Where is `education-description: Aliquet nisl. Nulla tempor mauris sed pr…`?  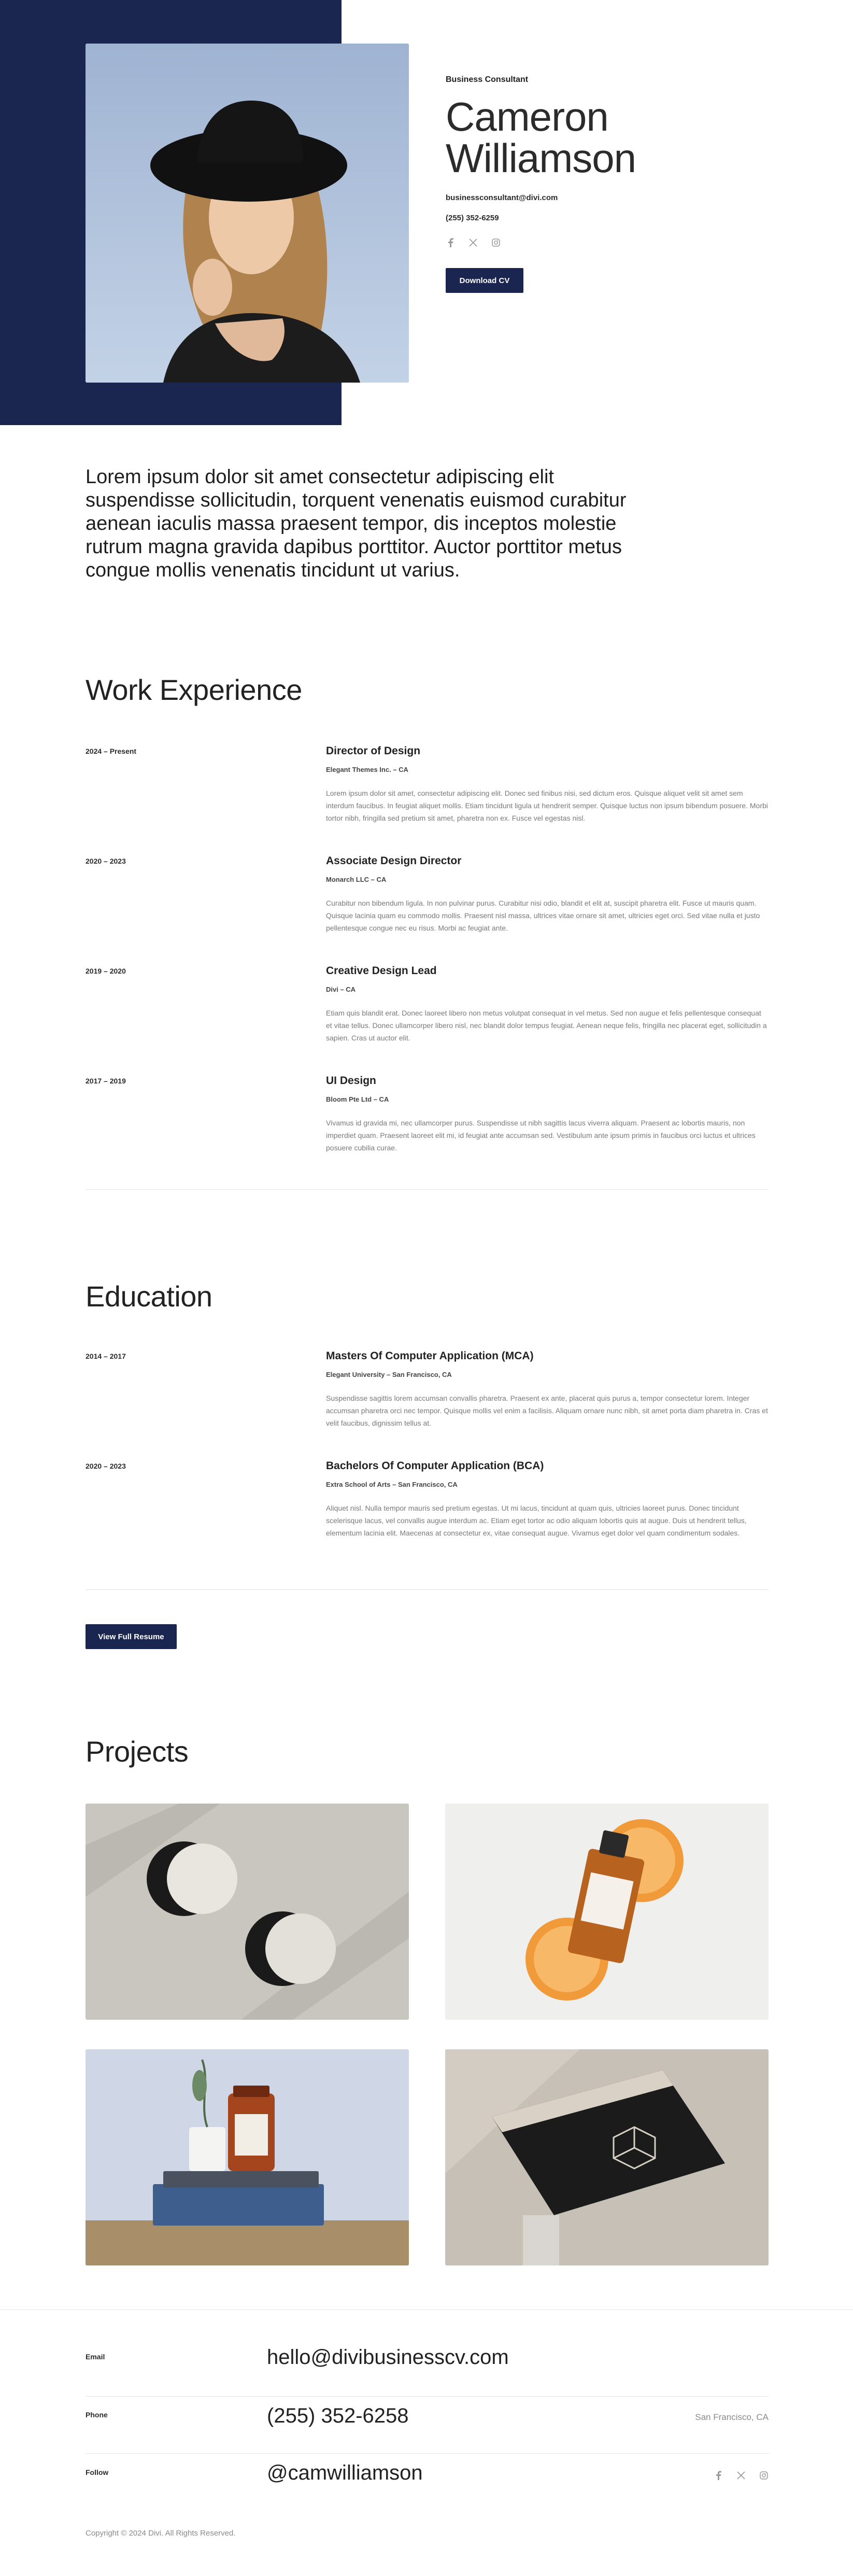
education-description: Aliquet nisl. Nulla tempor mauris sed pr… is located at coordinates (536, 1520).